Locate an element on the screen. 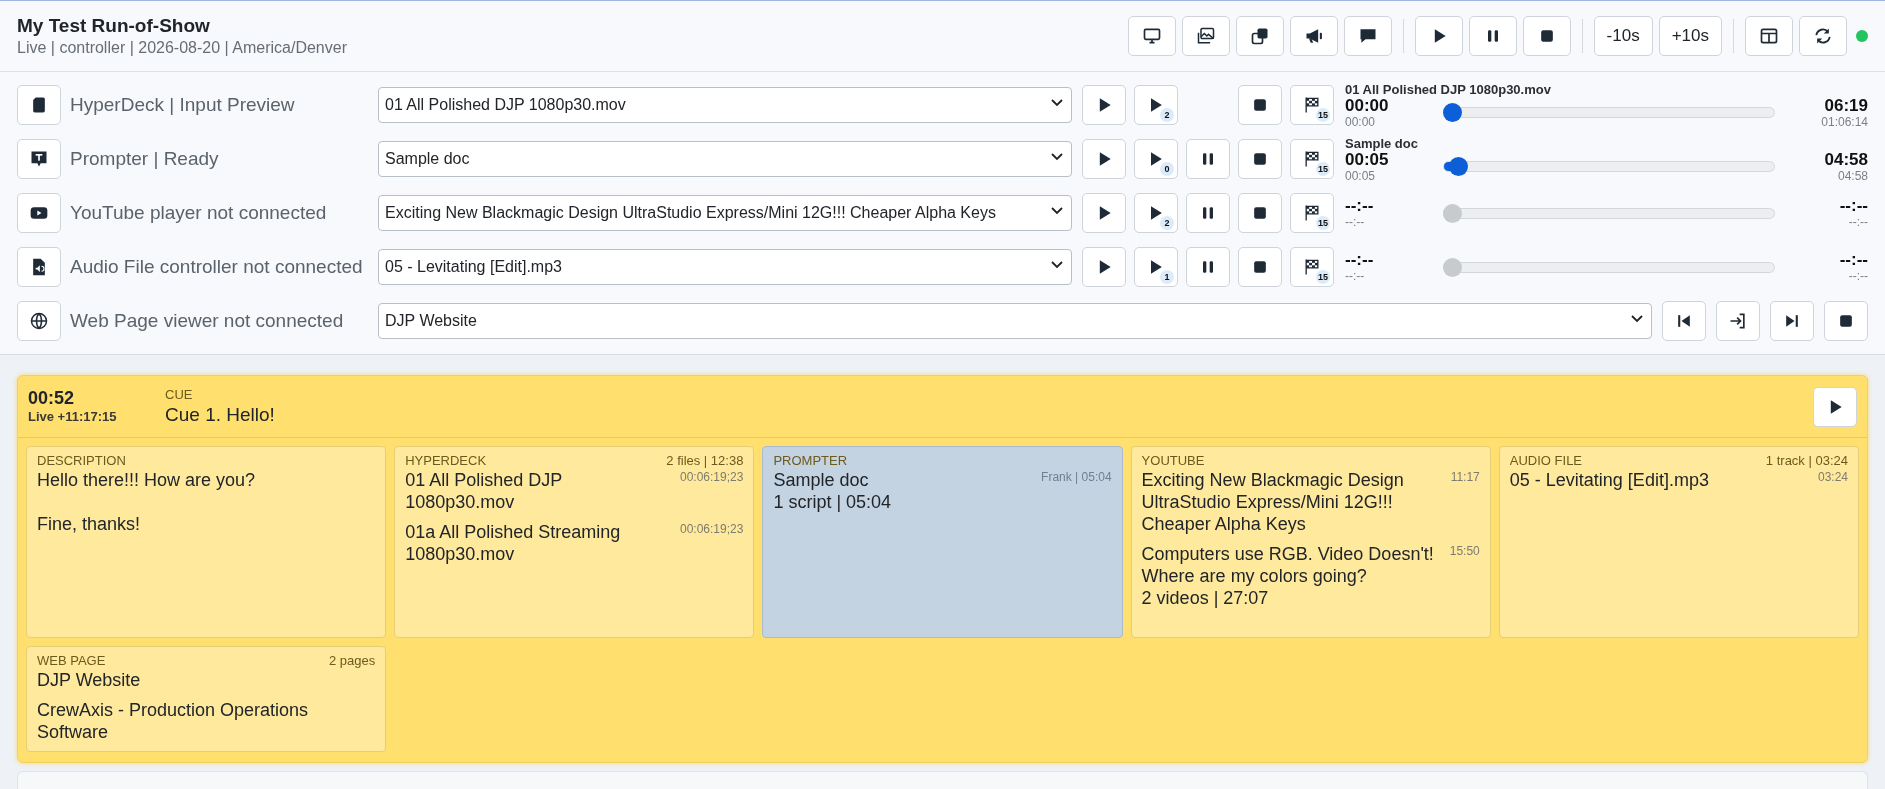 The height and width of the screenshot is (789, 1885). enter-button is located at coordinates (1738, 321).